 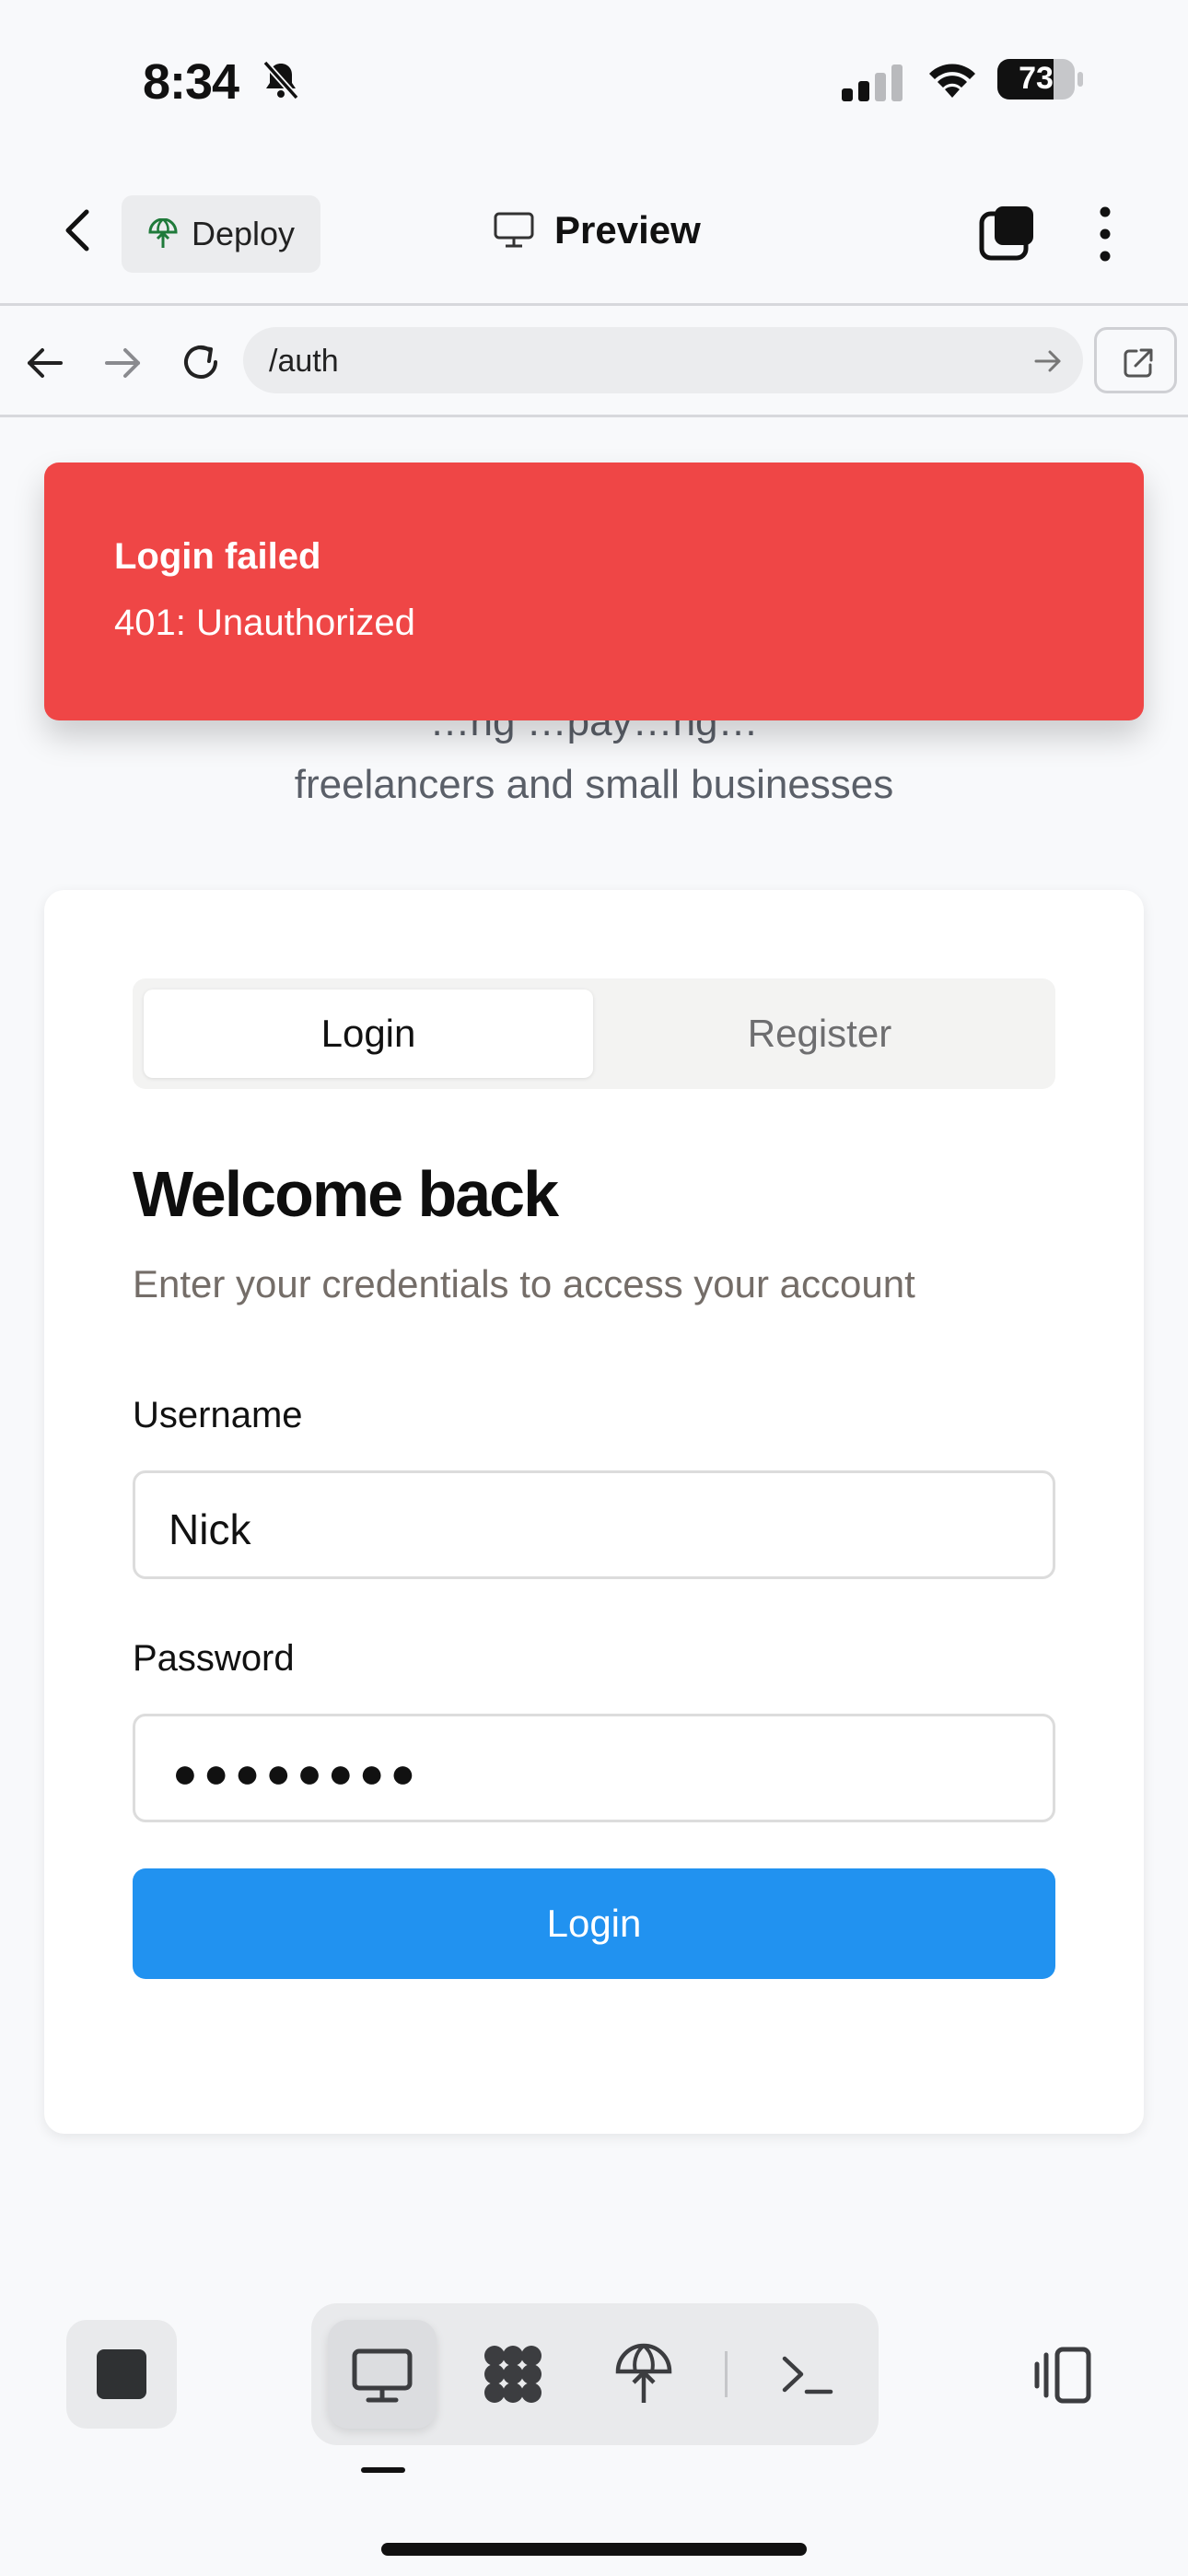 What do you see at coordinates (280, 80) in the screenshot?
I see `bell-muted-icon` at bounding box center [280, 80].